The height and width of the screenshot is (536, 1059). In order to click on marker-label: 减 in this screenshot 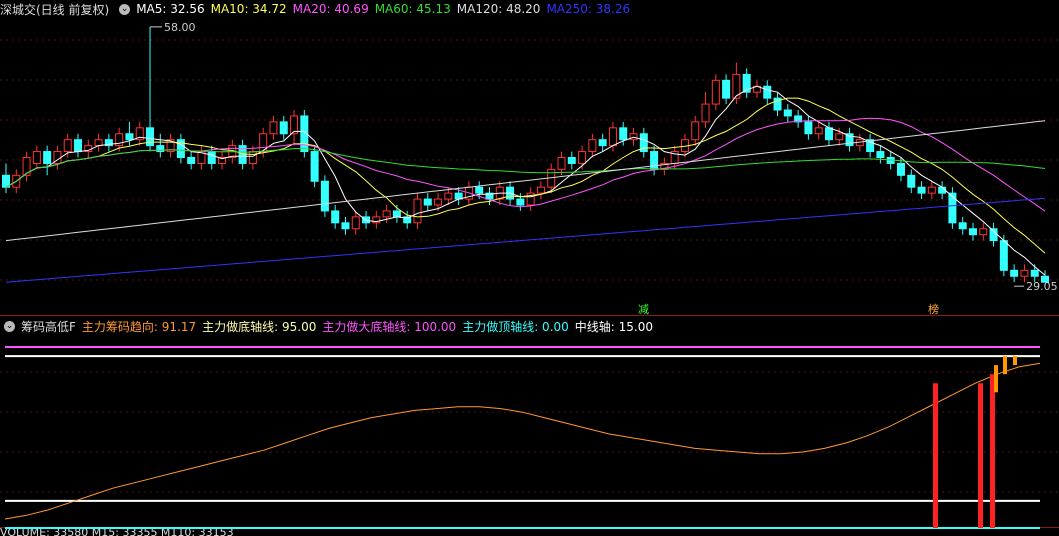, I will do `click(643, 309)`.